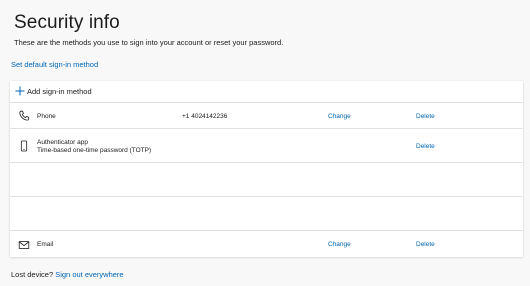 This screenshot has height=286, width=530. I want to click on method-value: +1 4024142236, so click(205, 116).